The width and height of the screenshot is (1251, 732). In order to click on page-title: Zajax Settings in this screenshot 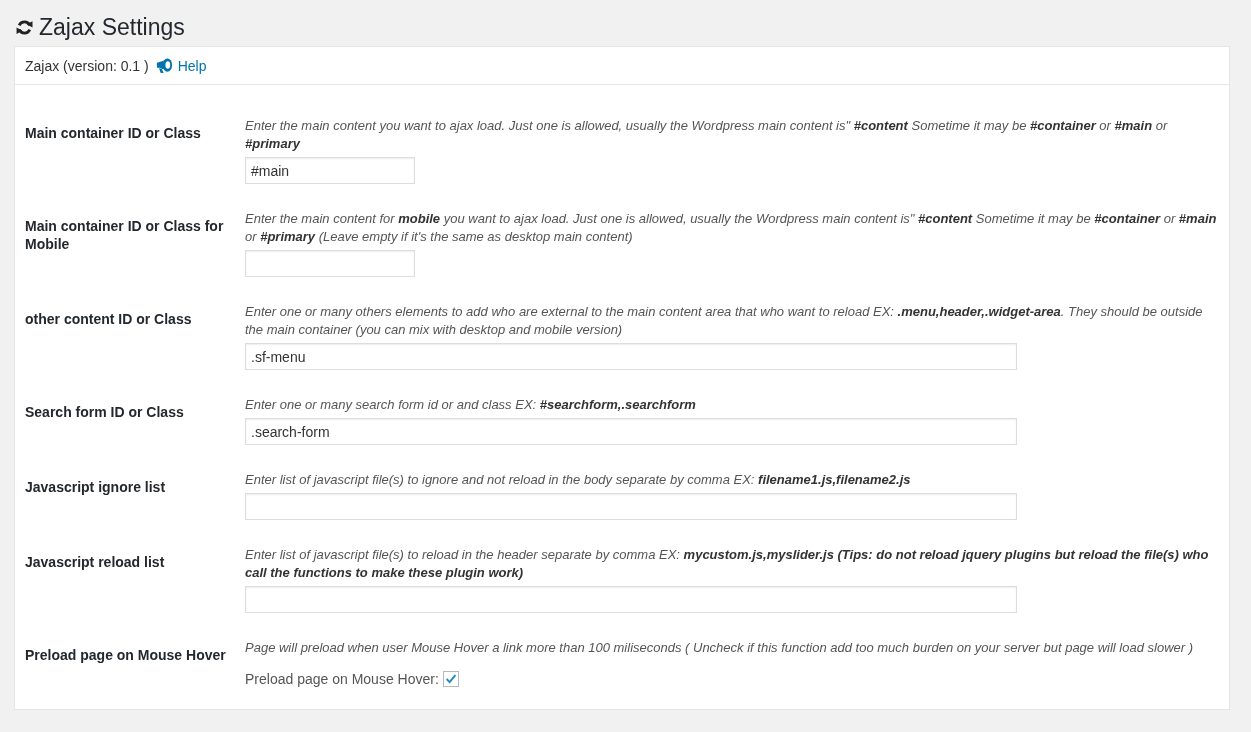, I will do `click(112, 27)`.